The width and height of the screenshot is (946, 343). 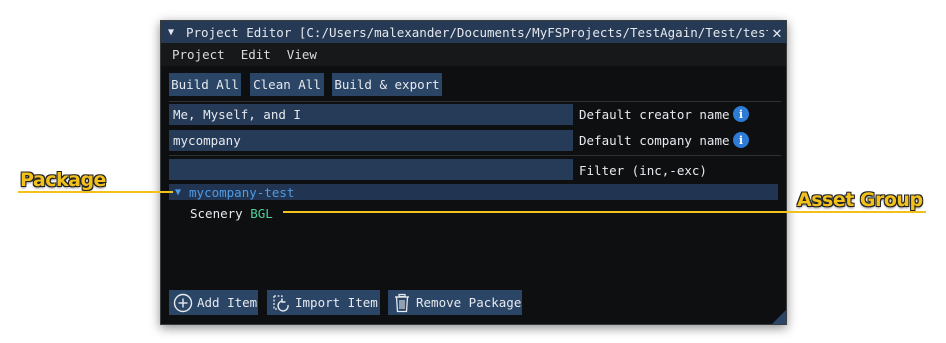 What do you see at coordinates (777, 32) in the screenshot?
I see `close-icon: ✕` at bounding box center [777, 32].